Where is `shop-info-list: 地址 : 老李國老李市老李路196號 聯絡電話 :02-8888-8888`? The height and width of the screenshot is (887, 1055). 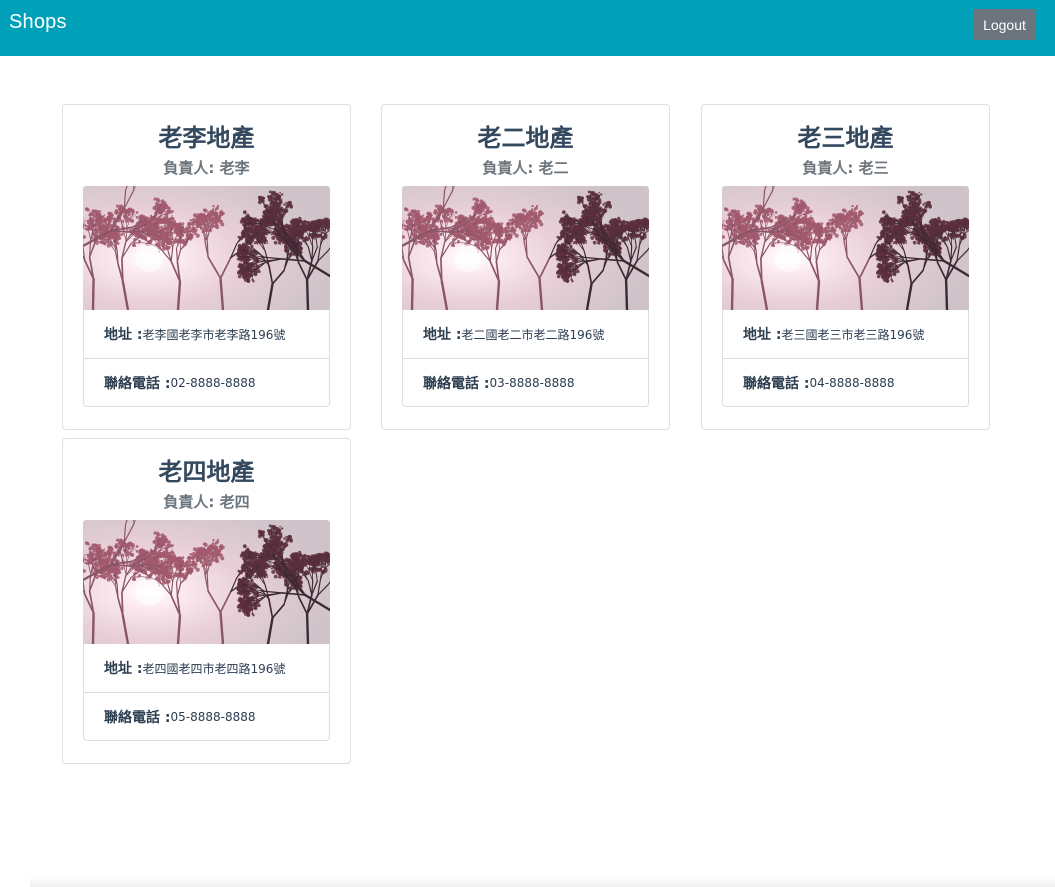 shop-info-list: 地址 : 老李國老李市老李路196號 聯絡電話 :02-8888-8888 is located at coordinates (206, 358).